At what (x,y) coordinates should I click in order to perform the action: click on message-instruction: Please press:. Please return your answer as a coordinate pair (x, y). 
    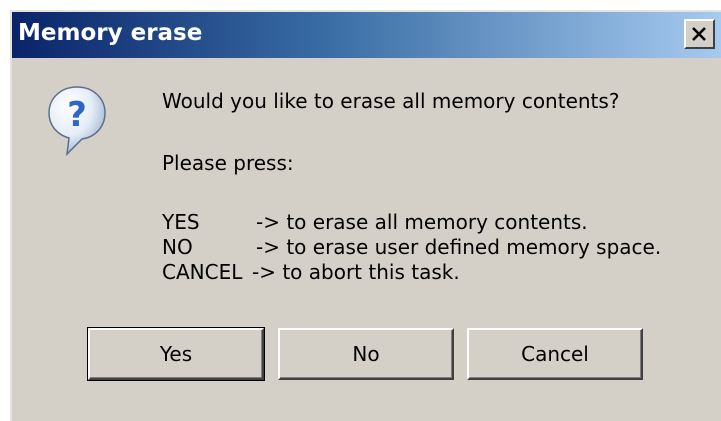
    Looking at the image, I should click on (228, 163).